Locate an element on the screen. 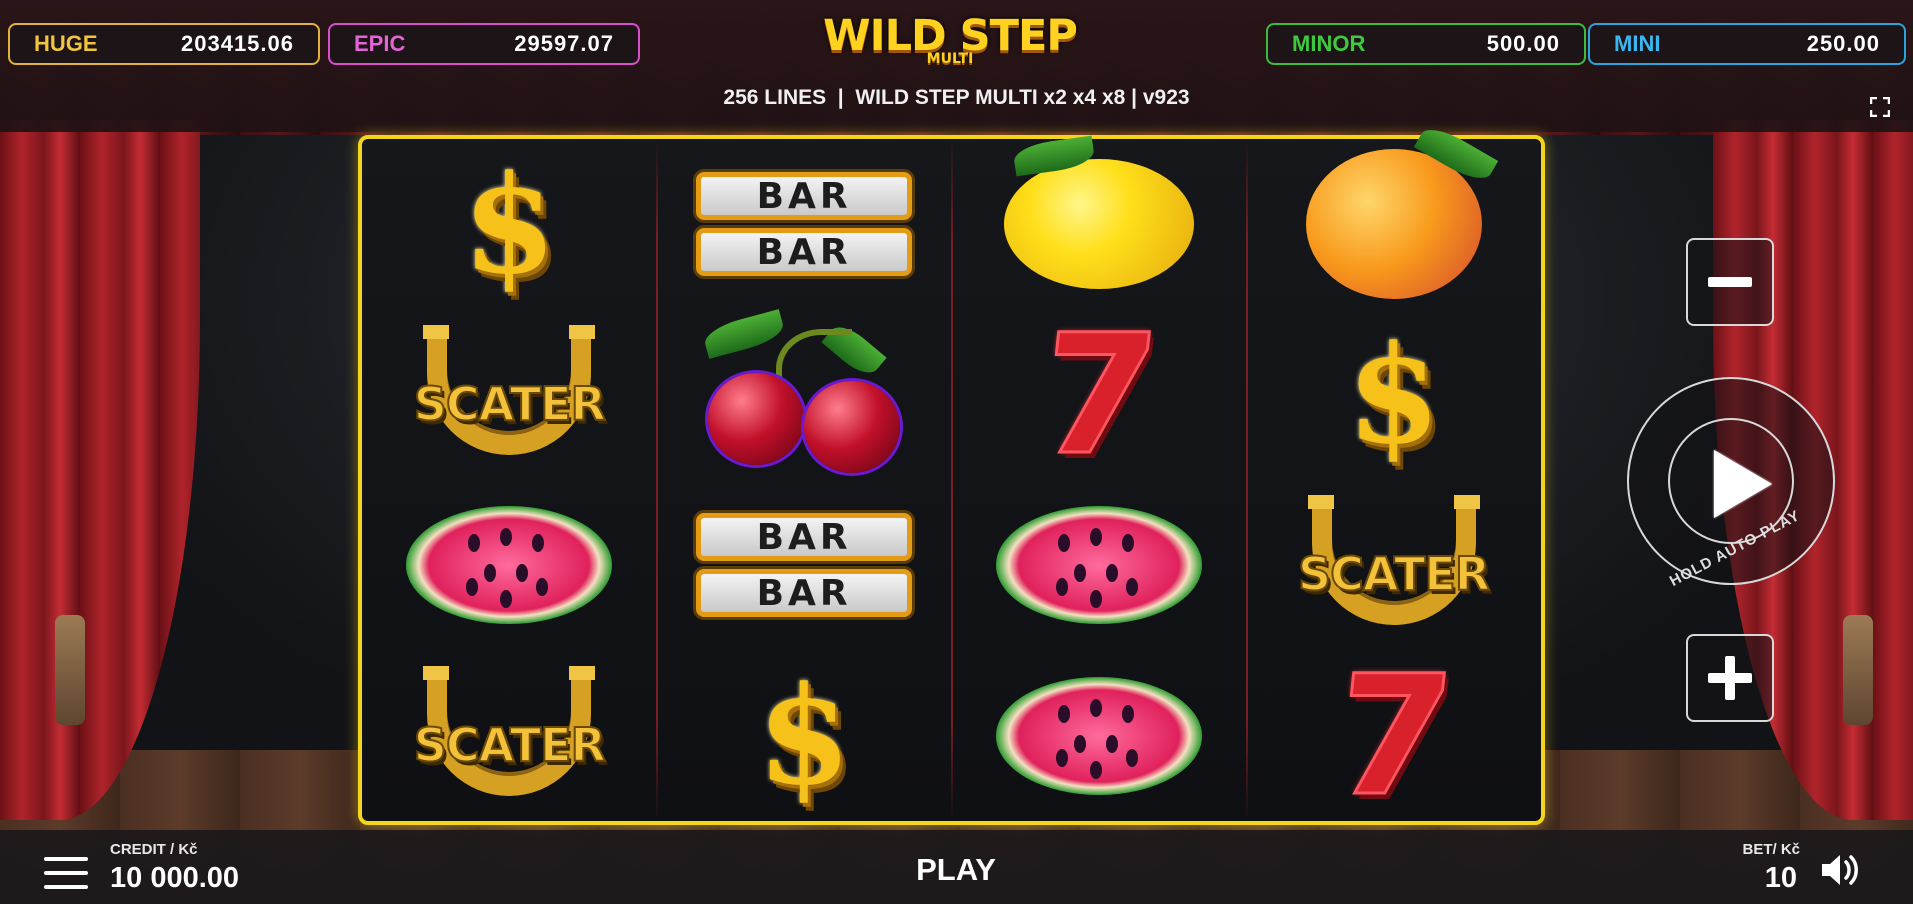 Image resolution: width=1913 pixels, height=904 pixels. jackpot-huge: HUGE 203415.06 is located at coordinates (164, 44).